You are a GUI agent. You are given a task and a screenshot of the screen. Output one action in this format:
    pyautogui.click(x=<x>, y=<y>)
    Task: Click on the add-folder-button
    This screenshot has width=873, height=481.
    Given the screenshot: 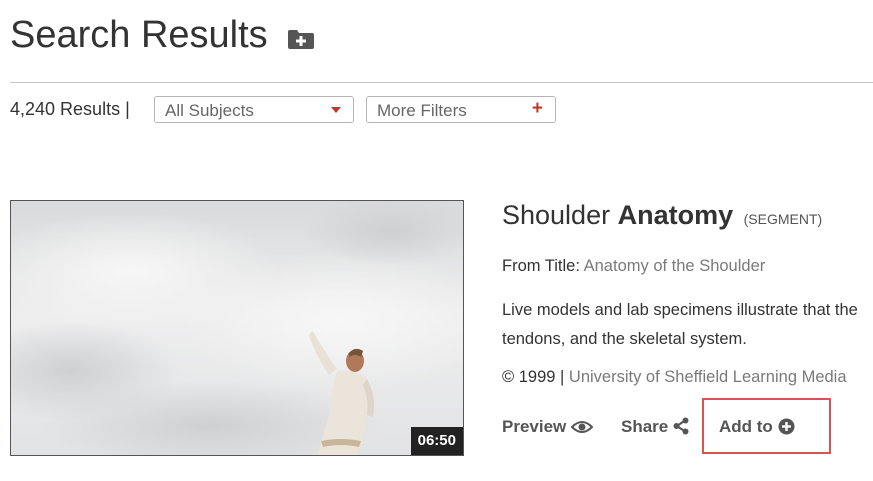 What is the action you would take?
    pyautogui.click(x=301, y=39)
    